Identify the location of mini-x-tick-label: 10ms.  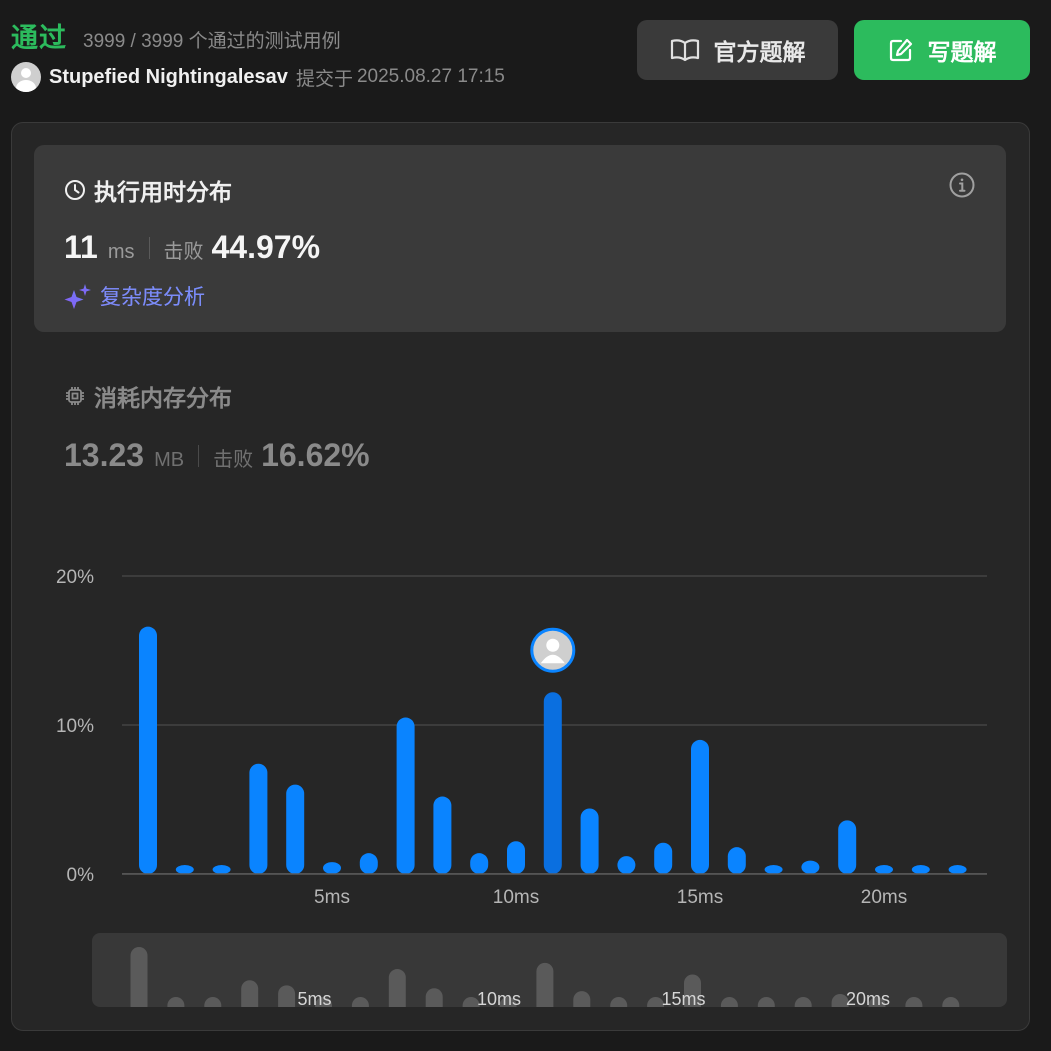
(499, 999).